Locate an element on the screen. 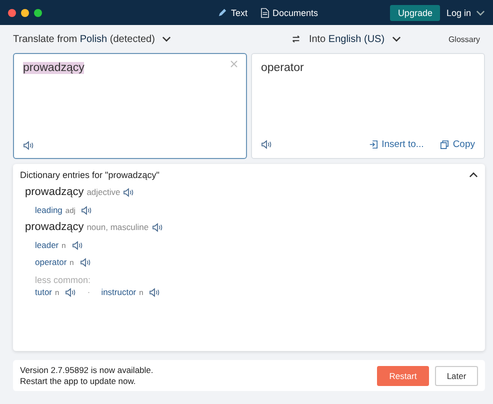 The width and height of the screenshot is (493, 404). translation-link: operator is located at coordinates (51, 262).